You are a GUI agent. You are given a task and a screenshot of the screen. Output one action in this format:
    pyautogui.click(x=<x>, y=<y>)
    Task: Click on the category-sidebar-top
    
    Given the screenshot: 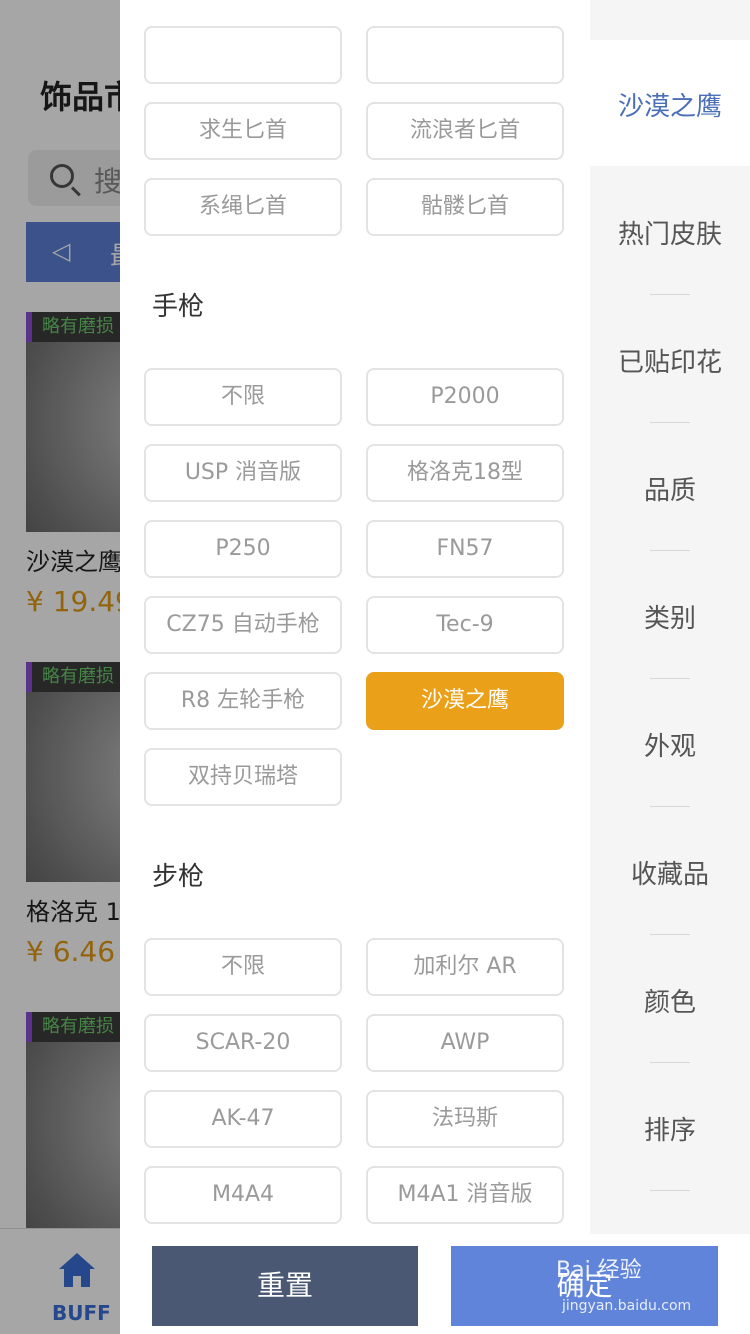 What is the action you would take?
    pyautogui.click(x=670, y=20)
    